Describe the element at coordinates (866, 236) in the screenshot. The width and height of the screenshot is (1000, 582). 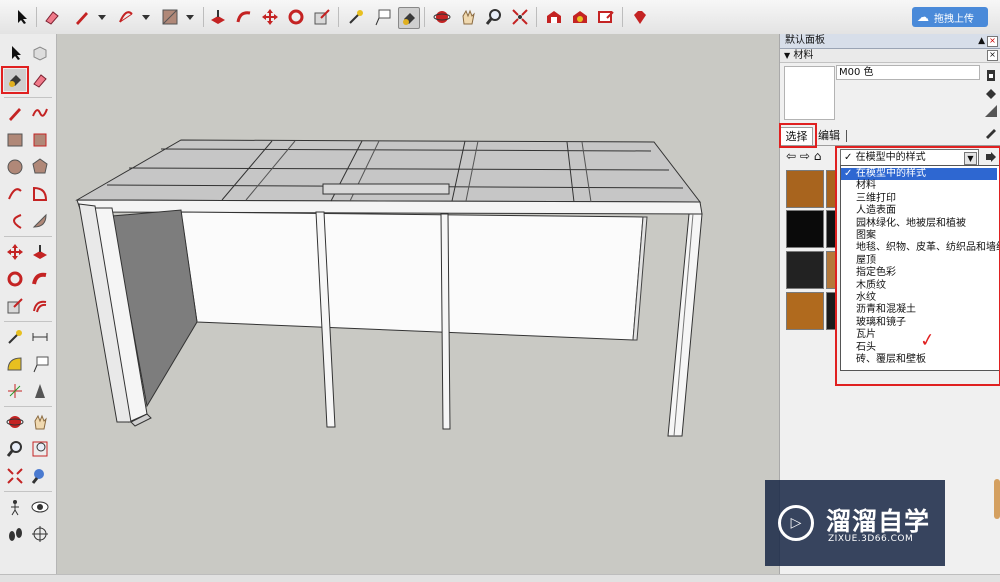
I see `dropdown-item: 图案` at that location.